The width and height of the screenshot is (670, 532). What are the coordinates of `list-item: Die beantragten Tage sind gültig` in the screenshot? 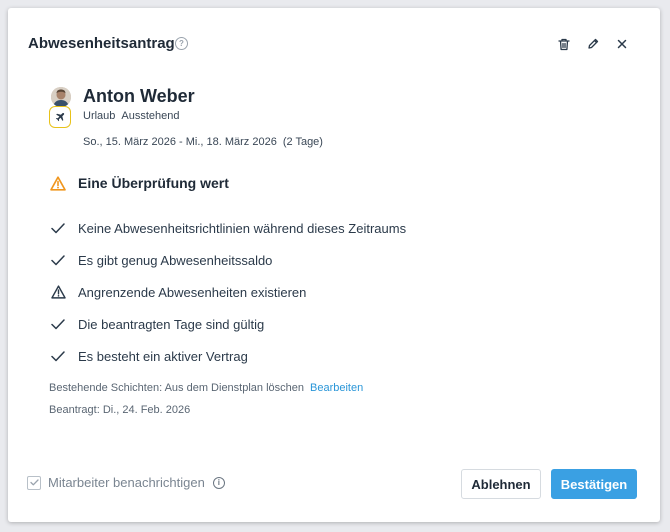 It's located at (228, 324).